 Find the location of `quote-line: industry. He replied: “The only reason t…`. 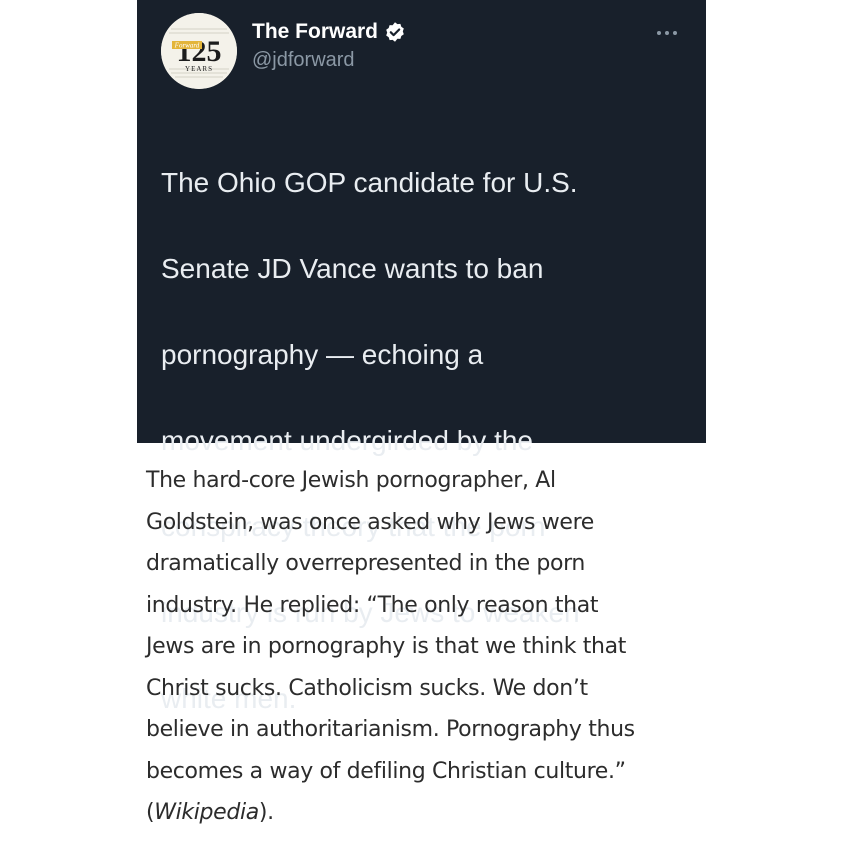

quote-line: industry. He replied: “The only reason t… is located at coordinates (372, 605).